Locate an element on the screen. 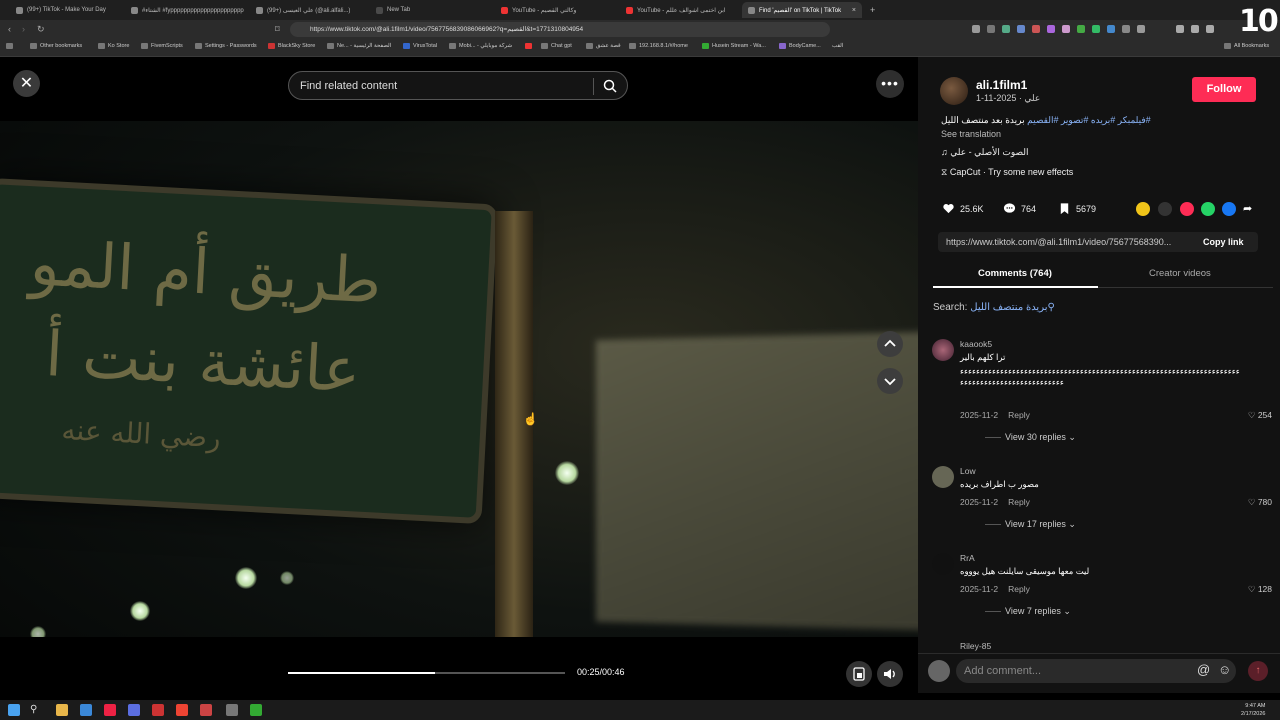 The height and width of the screenshot is (720, 1280). capcut-row: ⧖ CapCut · Try some new effects is located at coordinates (1007, 172).